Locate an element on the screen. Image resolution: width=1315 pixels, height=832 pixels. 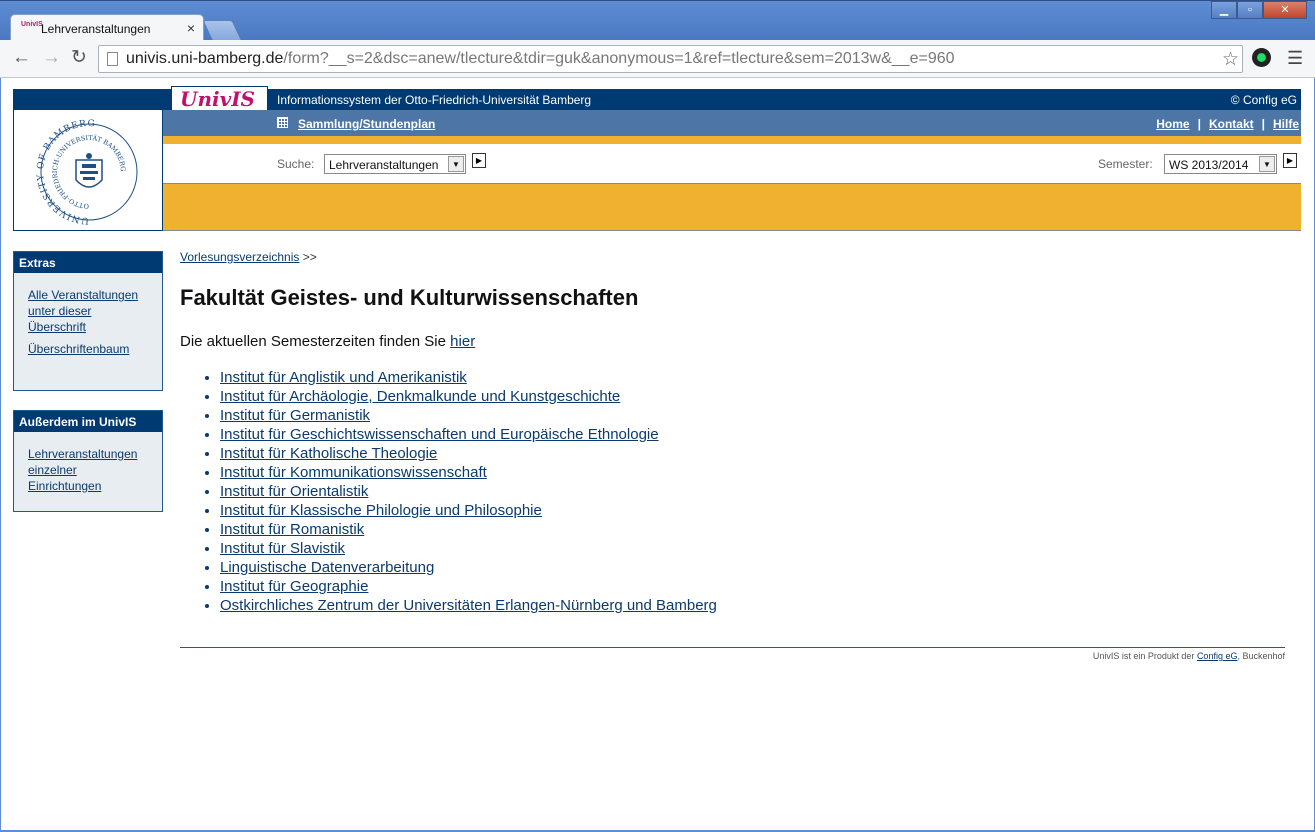
help-link: Hilfe is located at coordinates (1286, 124).